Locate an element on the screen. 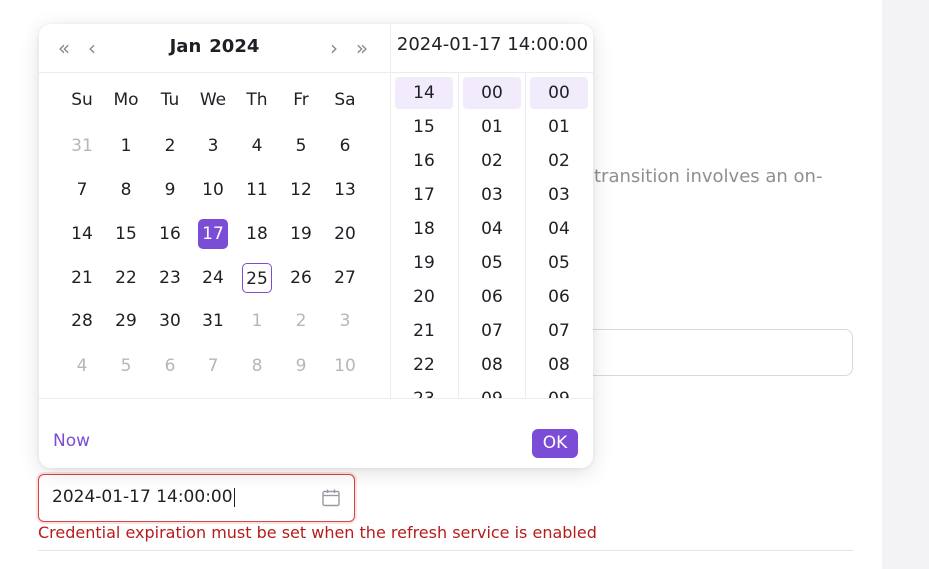  selected-datetime-display: 2024-01-17 14:00:00 is located at coordinates (492, 44).